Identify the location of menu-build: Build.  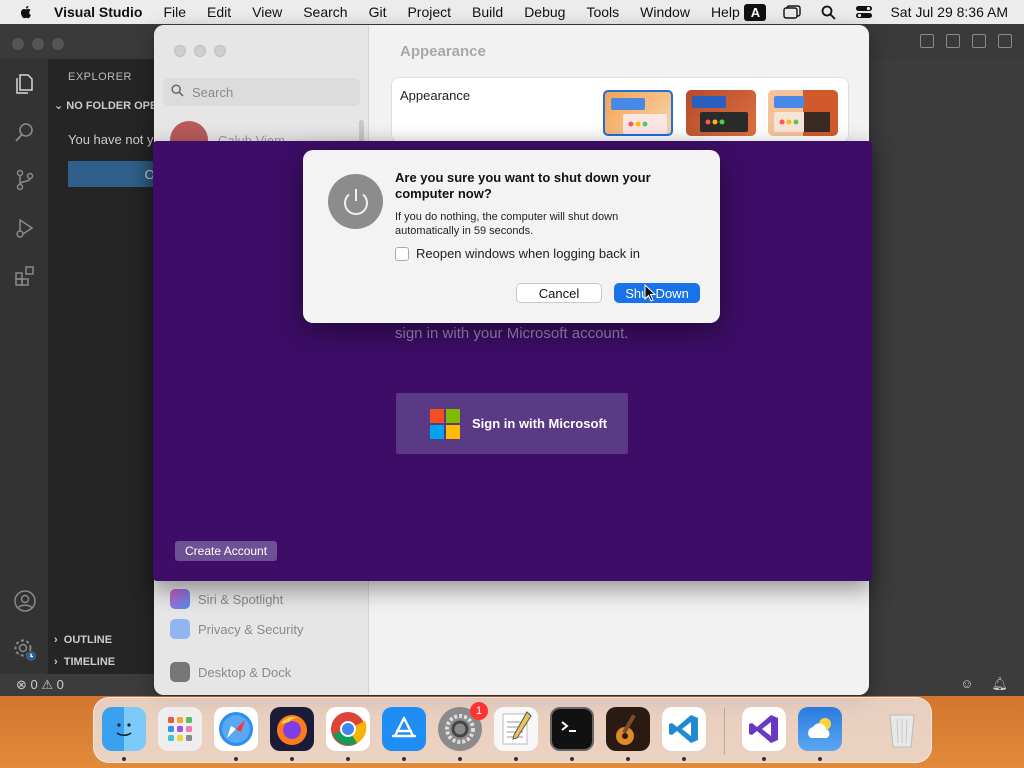
(487, 12).